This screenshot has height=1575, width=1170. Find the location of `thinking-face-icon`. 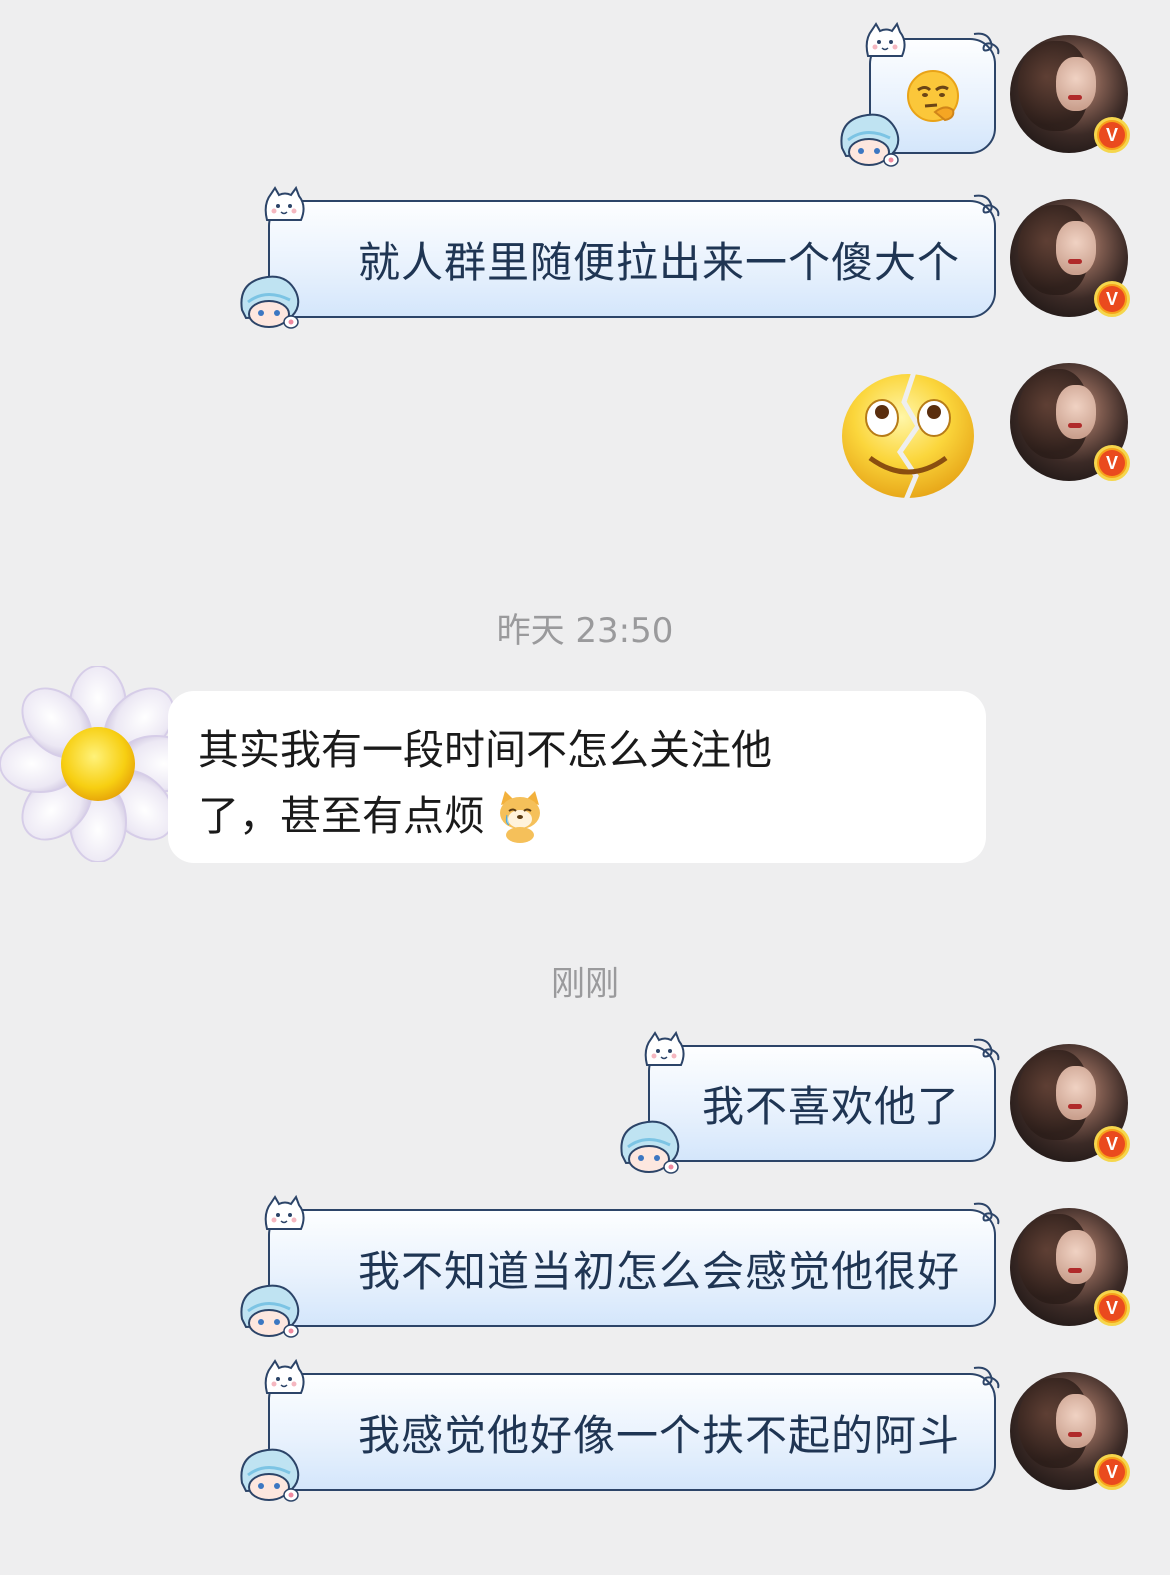

thinking-face-icon is located at coordinates (932, 96).